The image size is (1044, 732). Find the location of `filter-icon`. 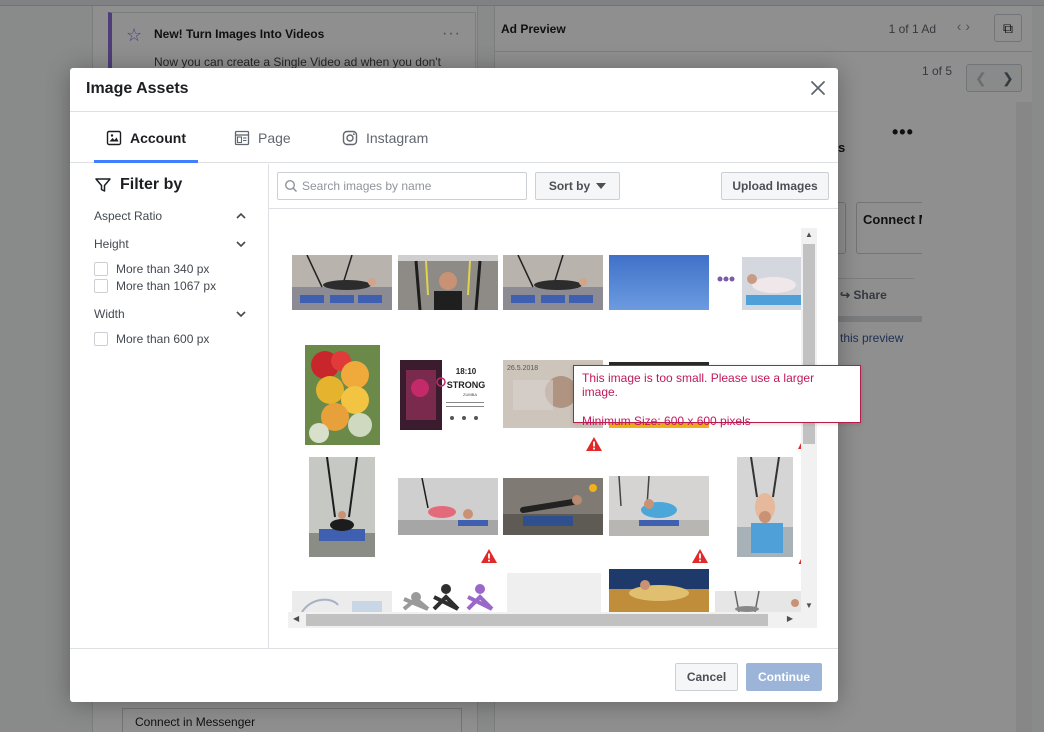

filter-icon is located at coordinates (103, 185).